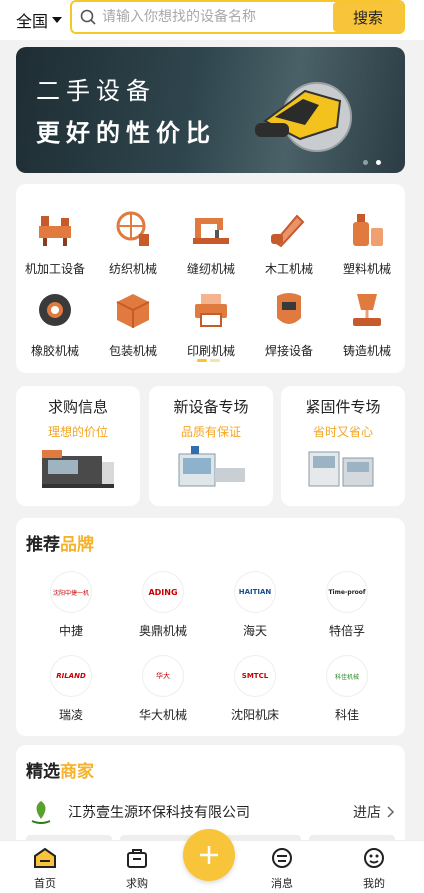 This screenshot has width=424, height=893. Describe the element at coordinates (367, 324) in the screenshot. I see `category-item-casting: 铸造机械` at that location.